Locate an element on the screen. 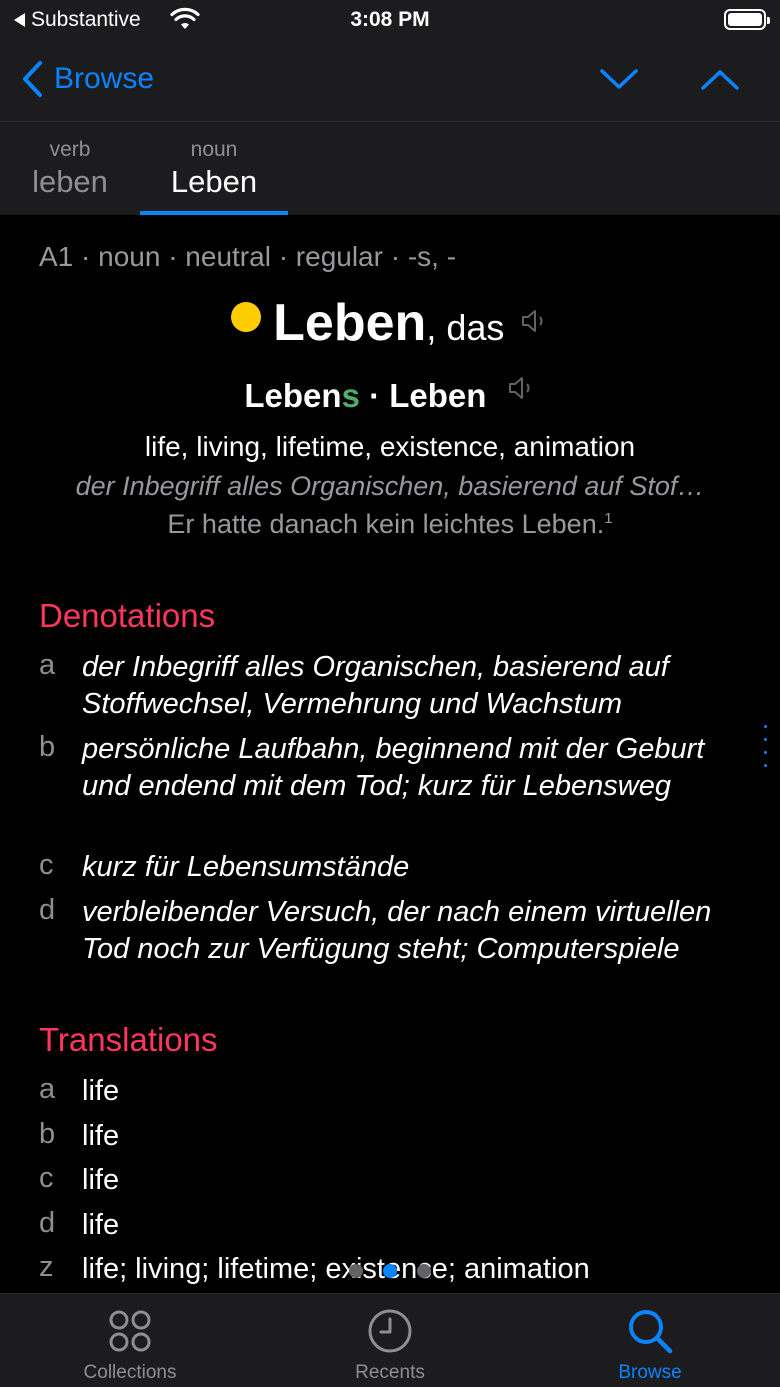  tab-collections: Collections is located at coordinates (130, 1340).